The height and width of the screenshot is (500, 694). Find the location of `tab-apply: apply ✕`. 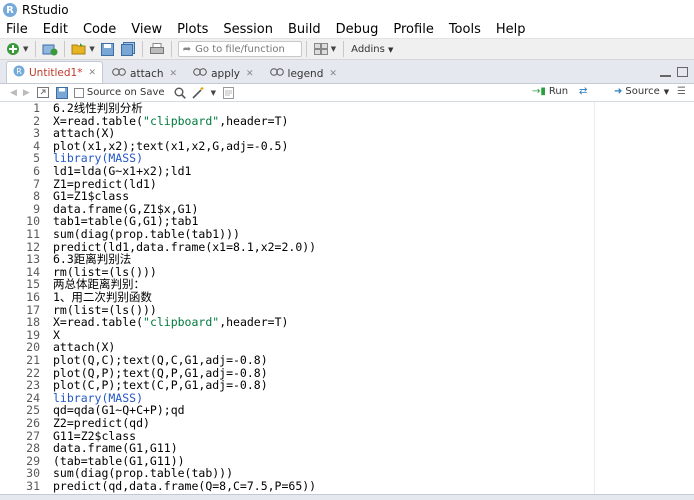

tab-apply: apply ✕ is located at coordinates (223, 73).